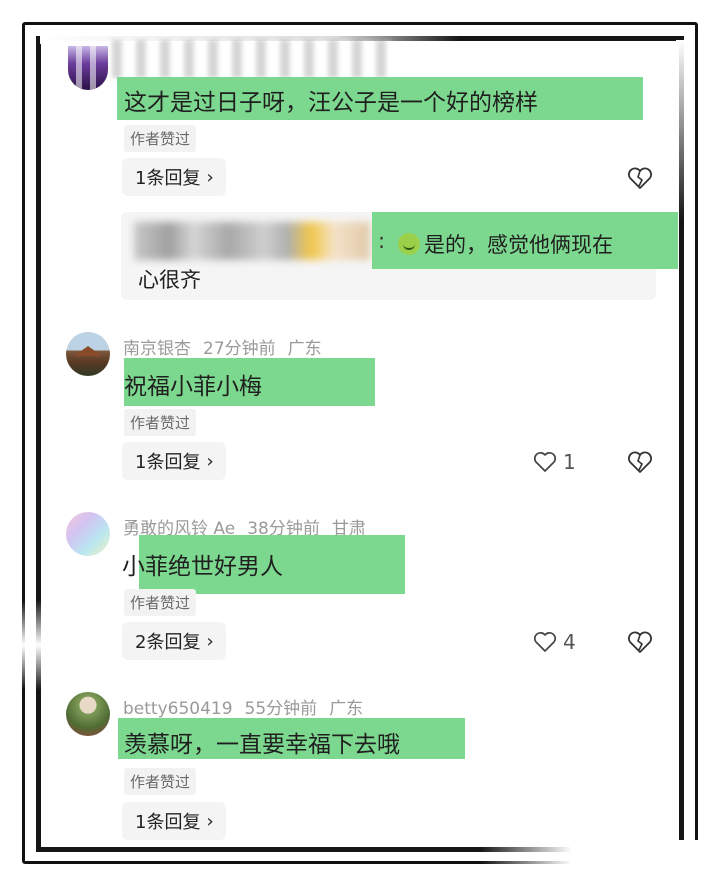 This screenshot has width=720, height=890. What do you see at coordinates (281, 709) in the screenshot?
I see `timestamp: 55分钟前` at bounding box center [281, 709].